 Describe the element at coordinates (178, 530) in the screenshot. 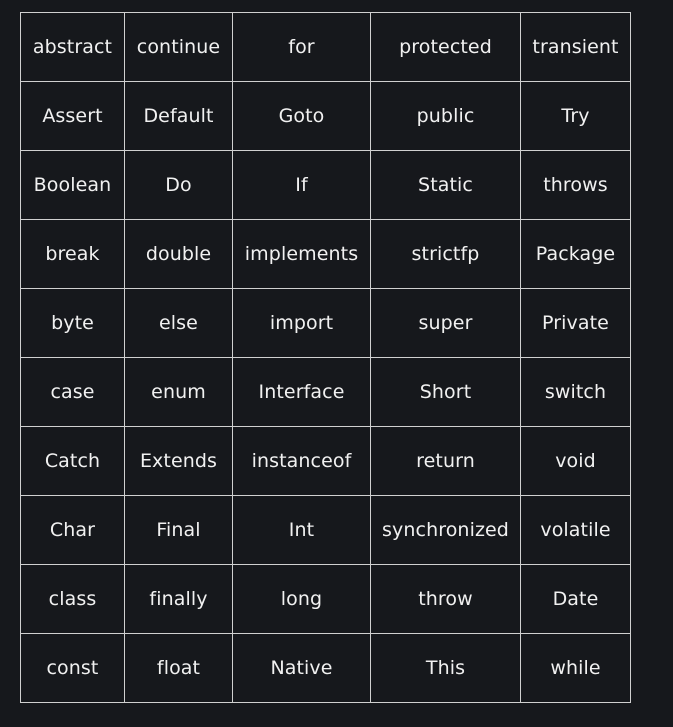

I see `table-cell: Final` at that location.